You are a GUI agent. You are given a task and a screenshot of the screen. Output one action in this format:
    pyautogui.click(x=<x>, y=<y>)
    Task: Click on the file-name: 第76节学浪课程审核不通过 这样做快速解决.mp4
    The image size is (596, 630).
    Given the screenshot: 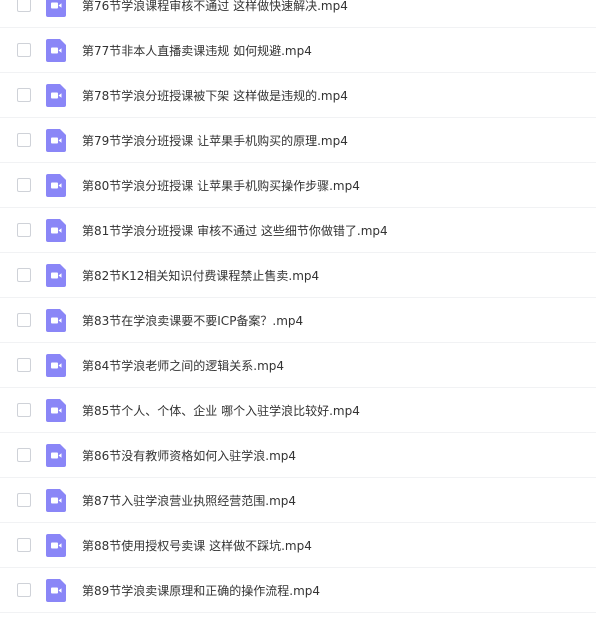 What is the action you would take?
    pyautogui.click(x=215, y=8)
    